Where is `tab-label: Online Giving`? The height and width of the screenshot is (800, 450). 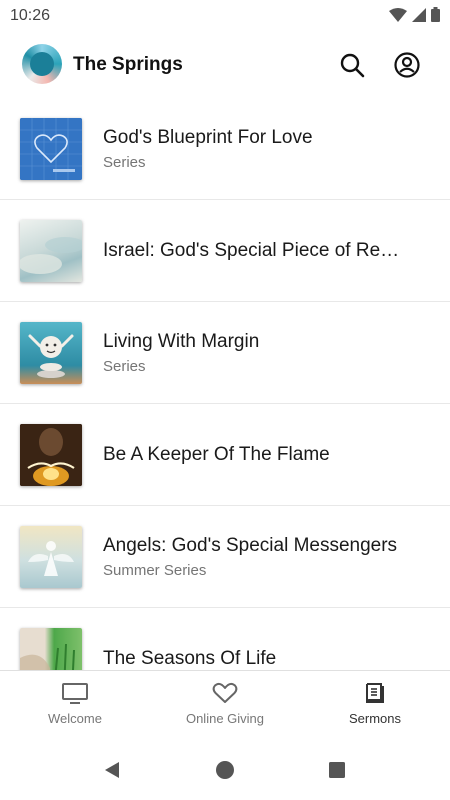 tab-label: Online Giving is located at coordinates (225, 718).